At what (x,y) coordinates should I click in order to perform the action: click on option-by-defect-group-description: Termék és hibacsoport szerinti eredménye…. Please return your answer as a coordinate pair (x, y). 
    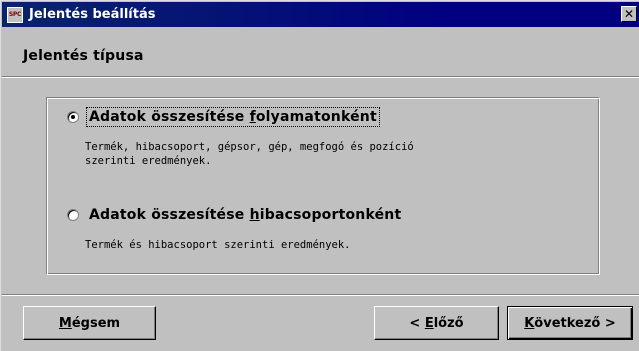
    Looking at the image, I should click on (218, 245).